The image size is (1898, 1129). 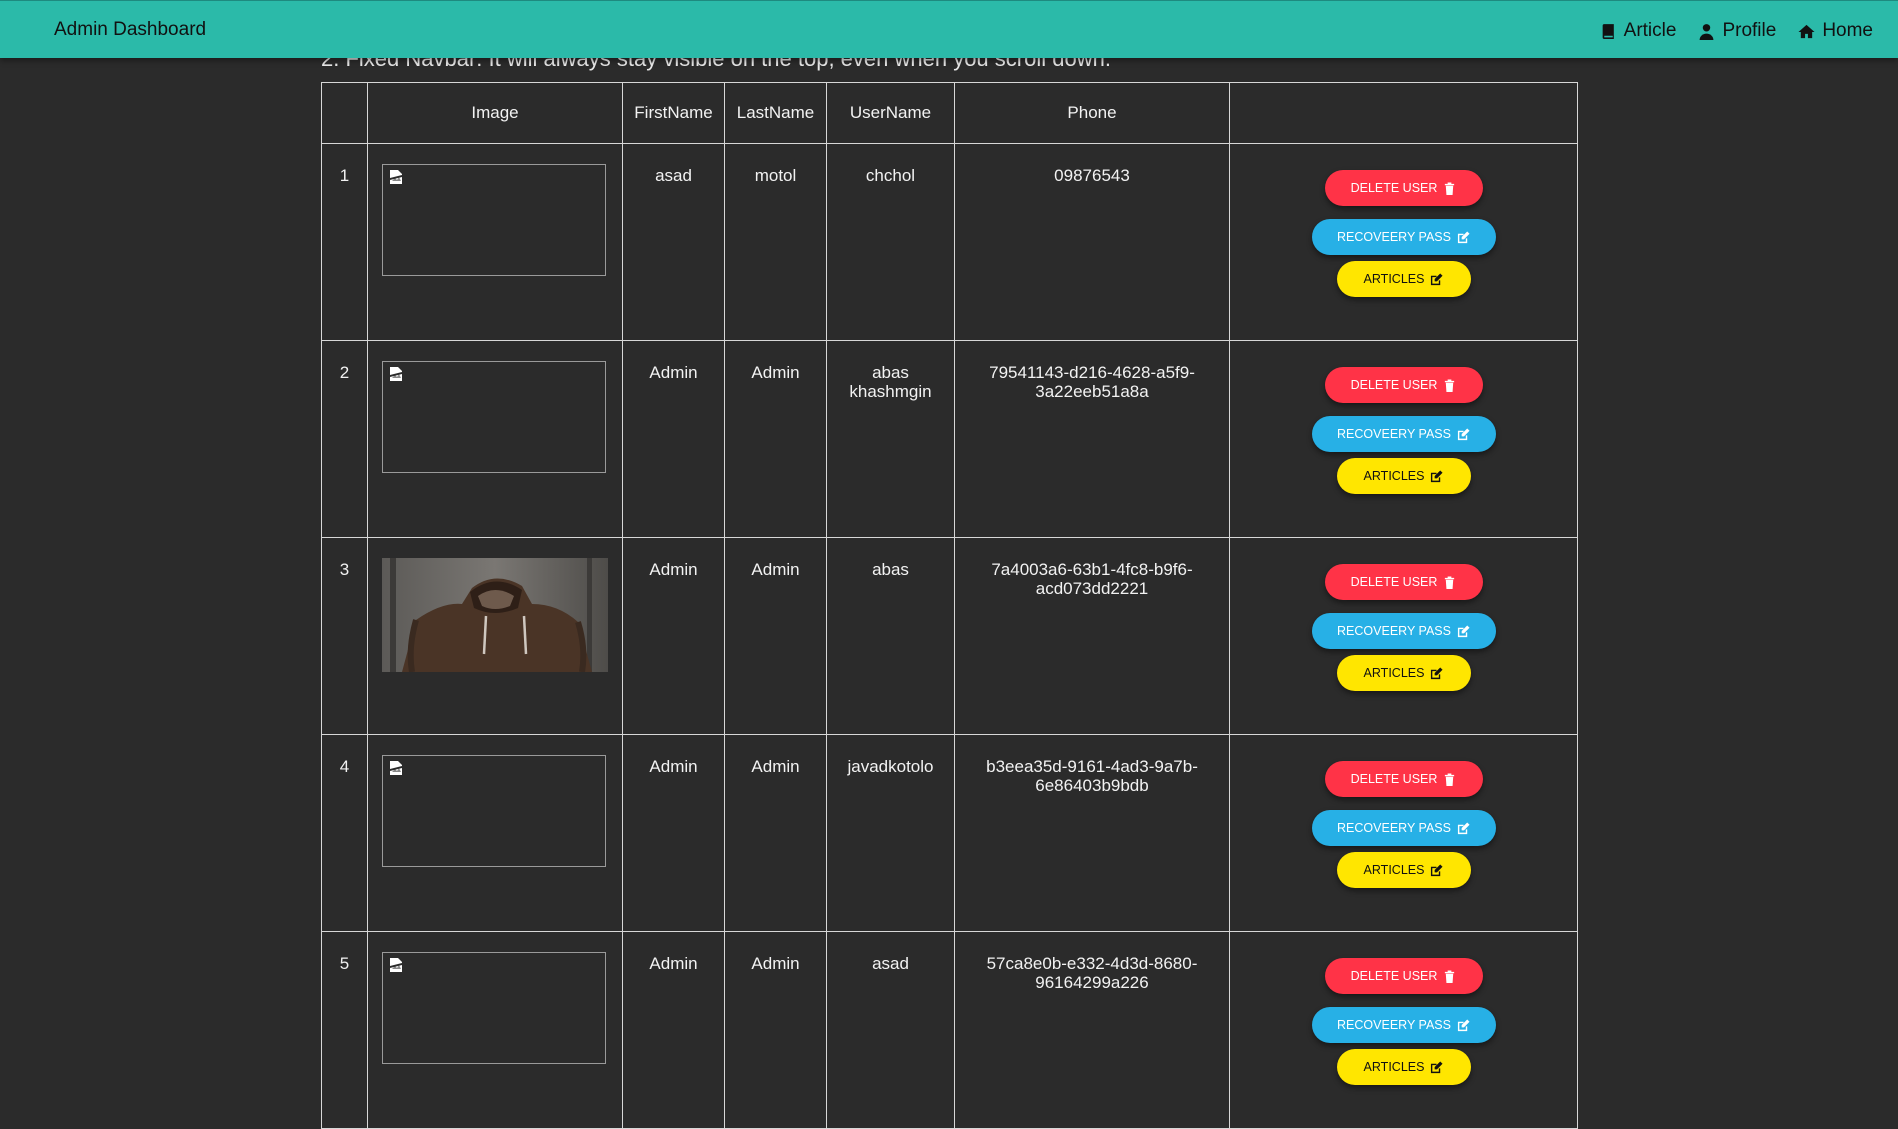 What do you see at coordinates (890, 439) in the screenshot?
I see `cell-username: abas khashmgin` at bounding box center [890, 439].